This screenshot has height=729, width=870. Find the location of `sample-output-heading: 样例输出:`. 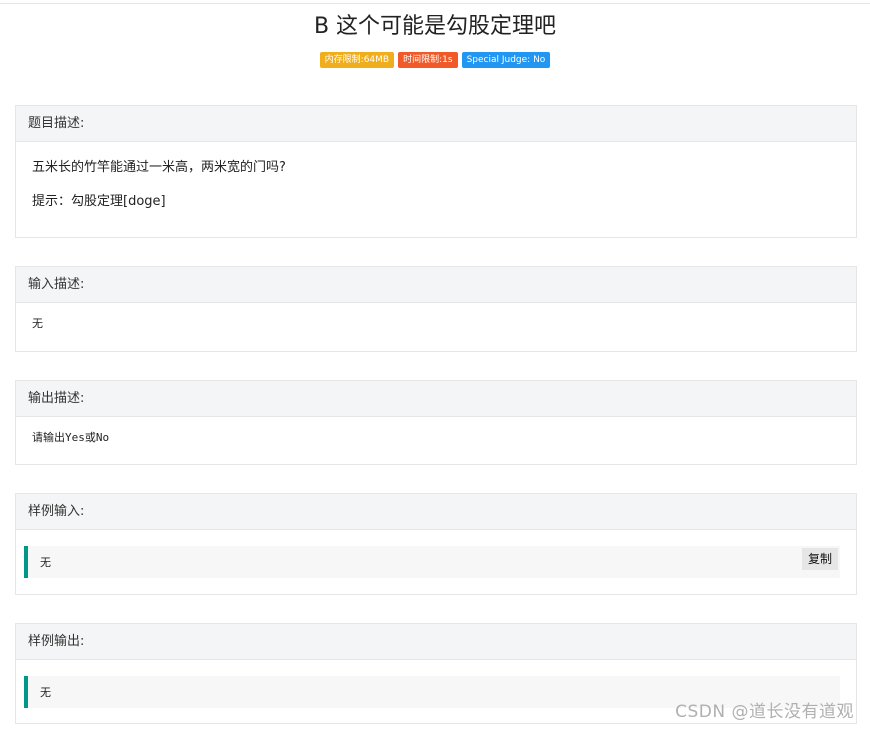

sample-output-heading: 样例输出: is located at coordinates (436, 642).